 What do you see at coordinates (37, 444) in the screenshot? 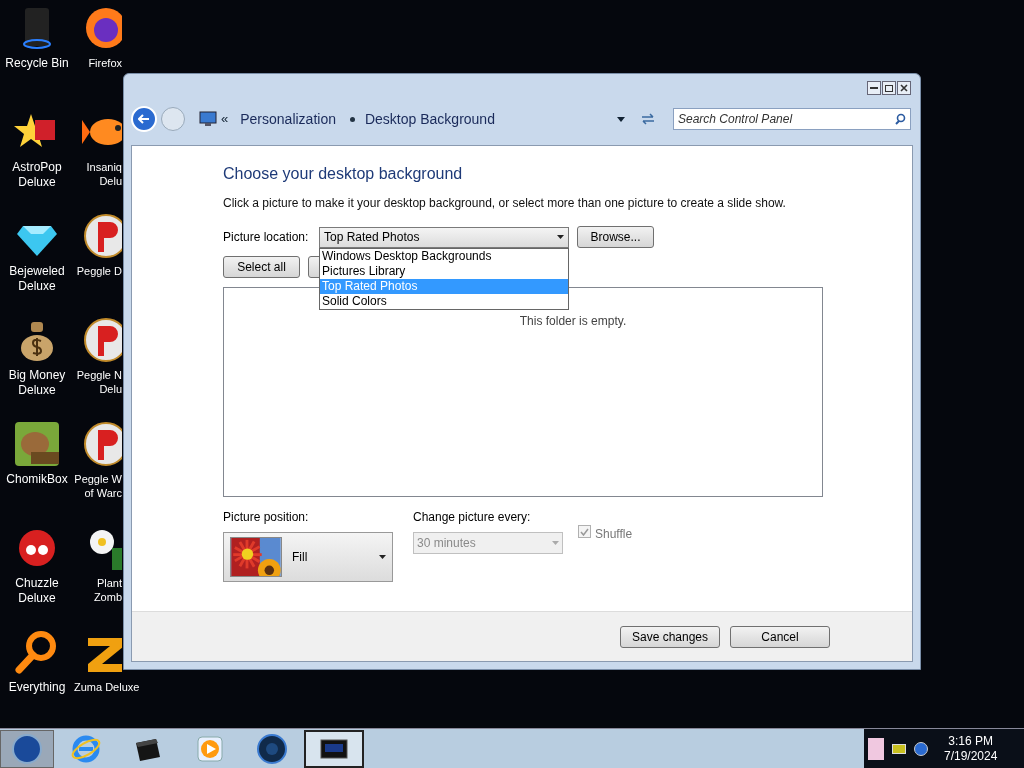
I see `hamster-icon` at bounding box center [37, 444].